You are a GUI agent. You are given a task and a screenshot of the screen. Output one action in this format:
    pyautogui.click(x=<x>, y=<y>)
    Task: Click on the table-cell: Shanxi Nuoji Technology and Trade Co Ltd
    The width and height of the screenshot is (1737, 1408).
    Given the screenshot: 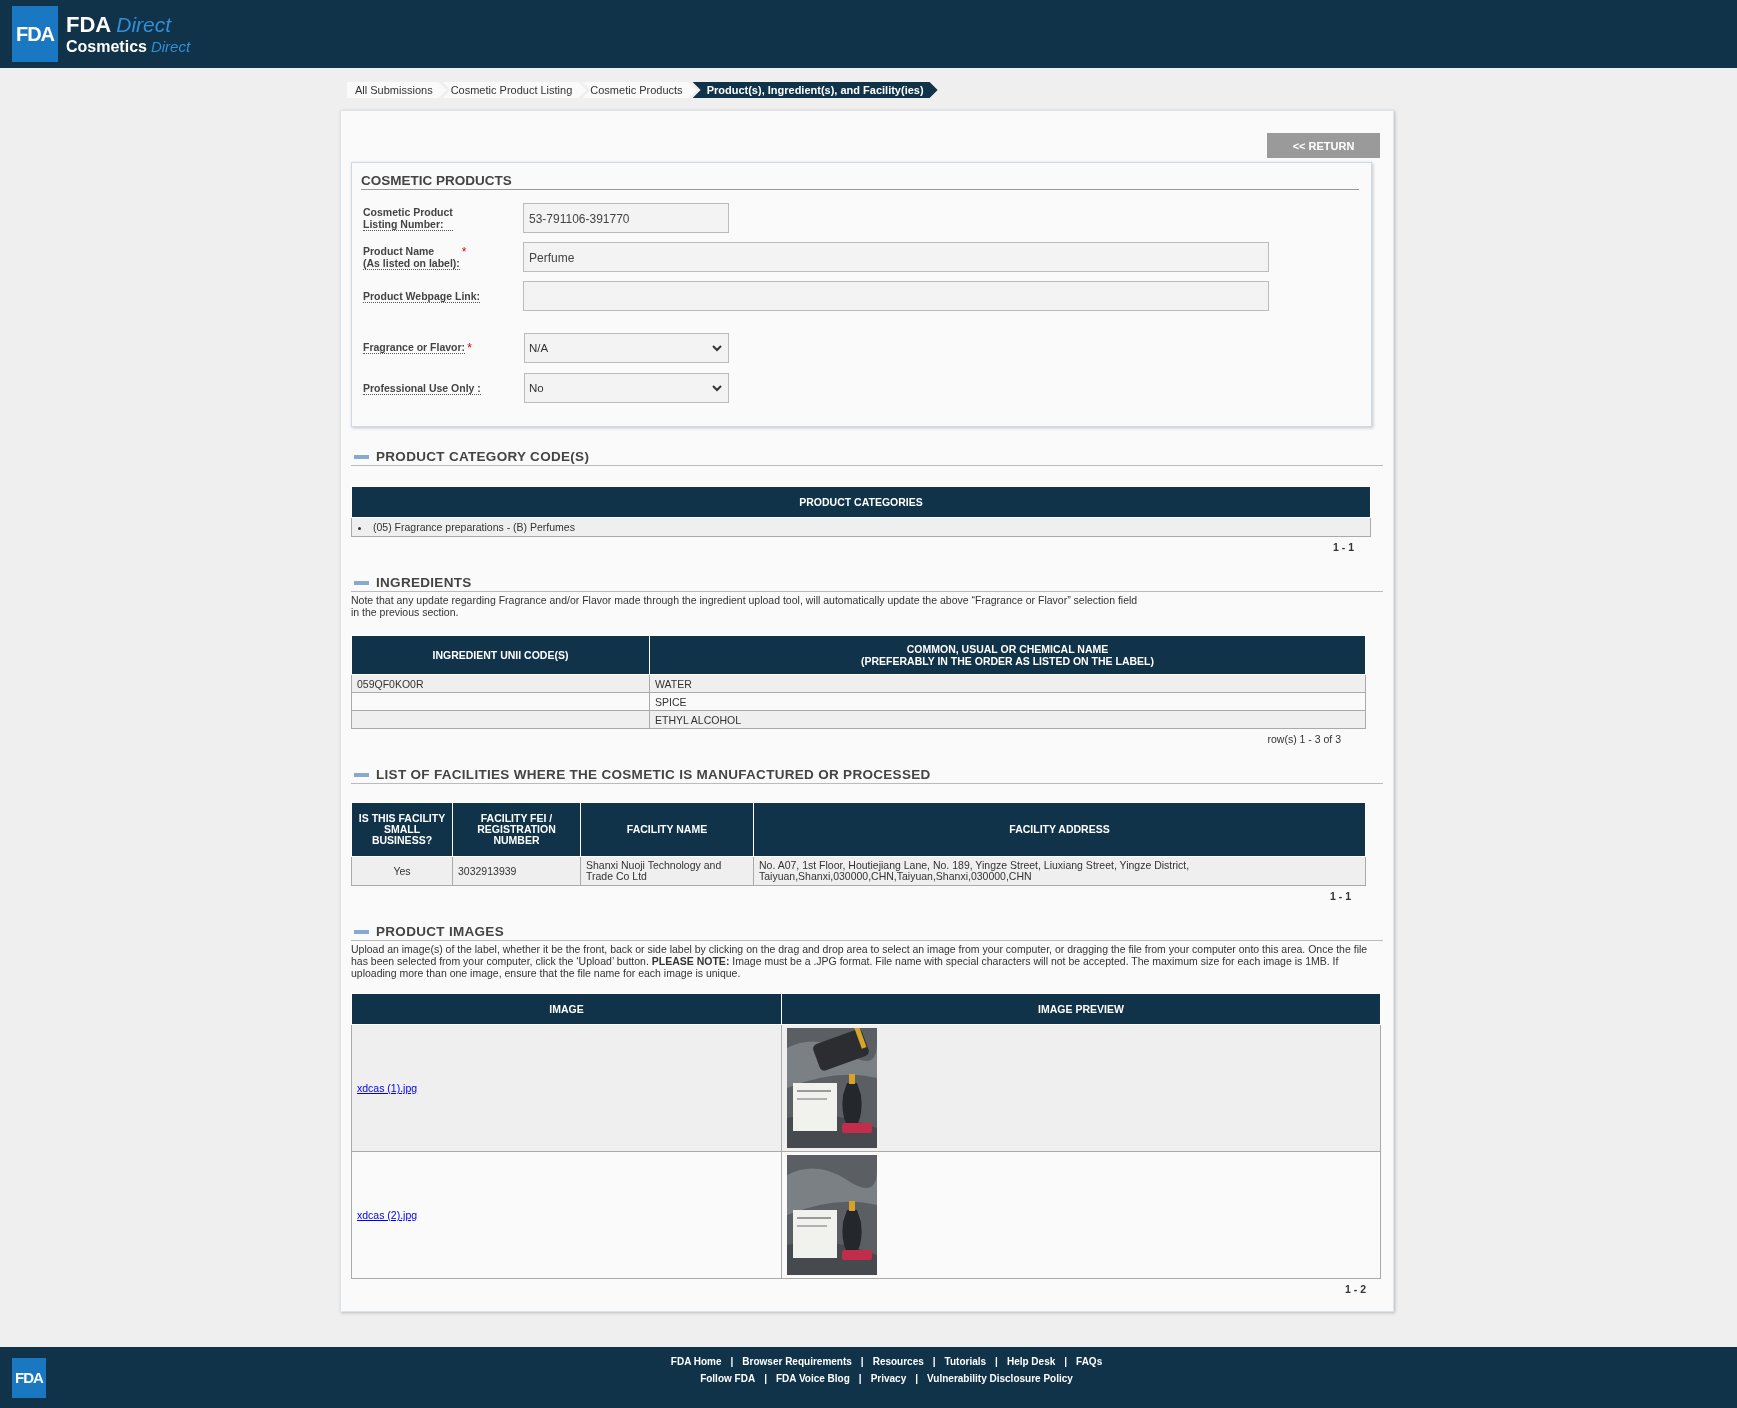 What is the action you would take?
    pyautogui.click(x=667, y=871)
    